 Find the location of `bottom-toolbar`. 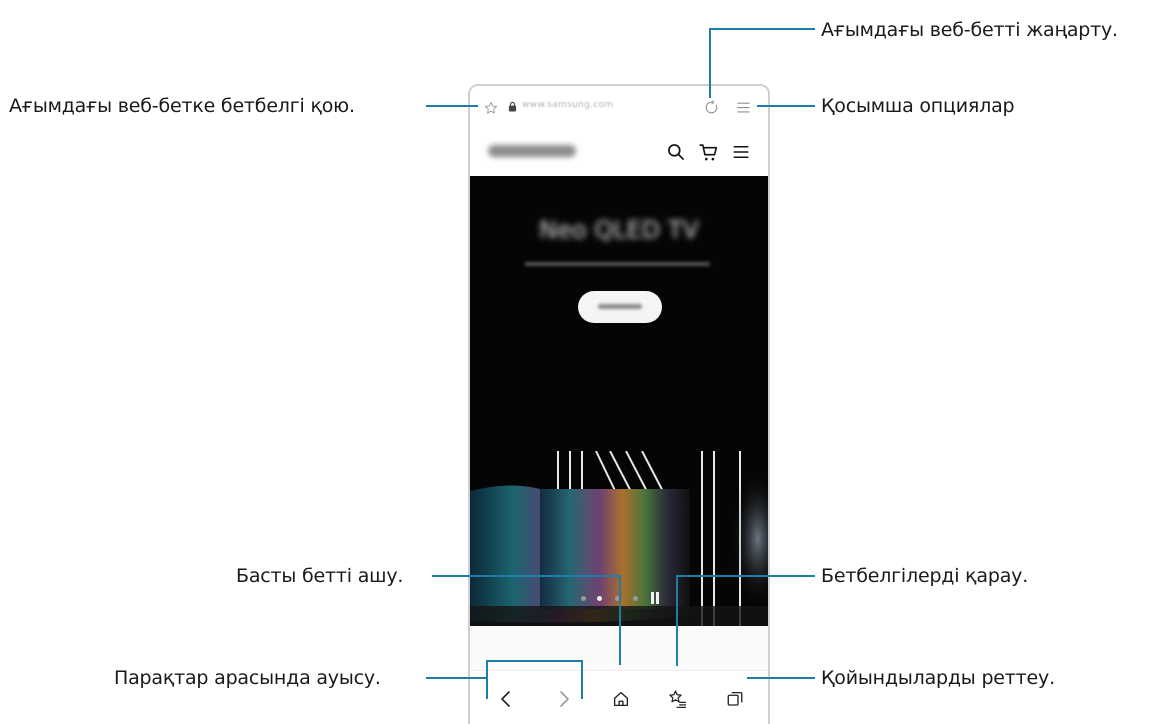

bottom-toolbar is located at coordinates (619, 697).